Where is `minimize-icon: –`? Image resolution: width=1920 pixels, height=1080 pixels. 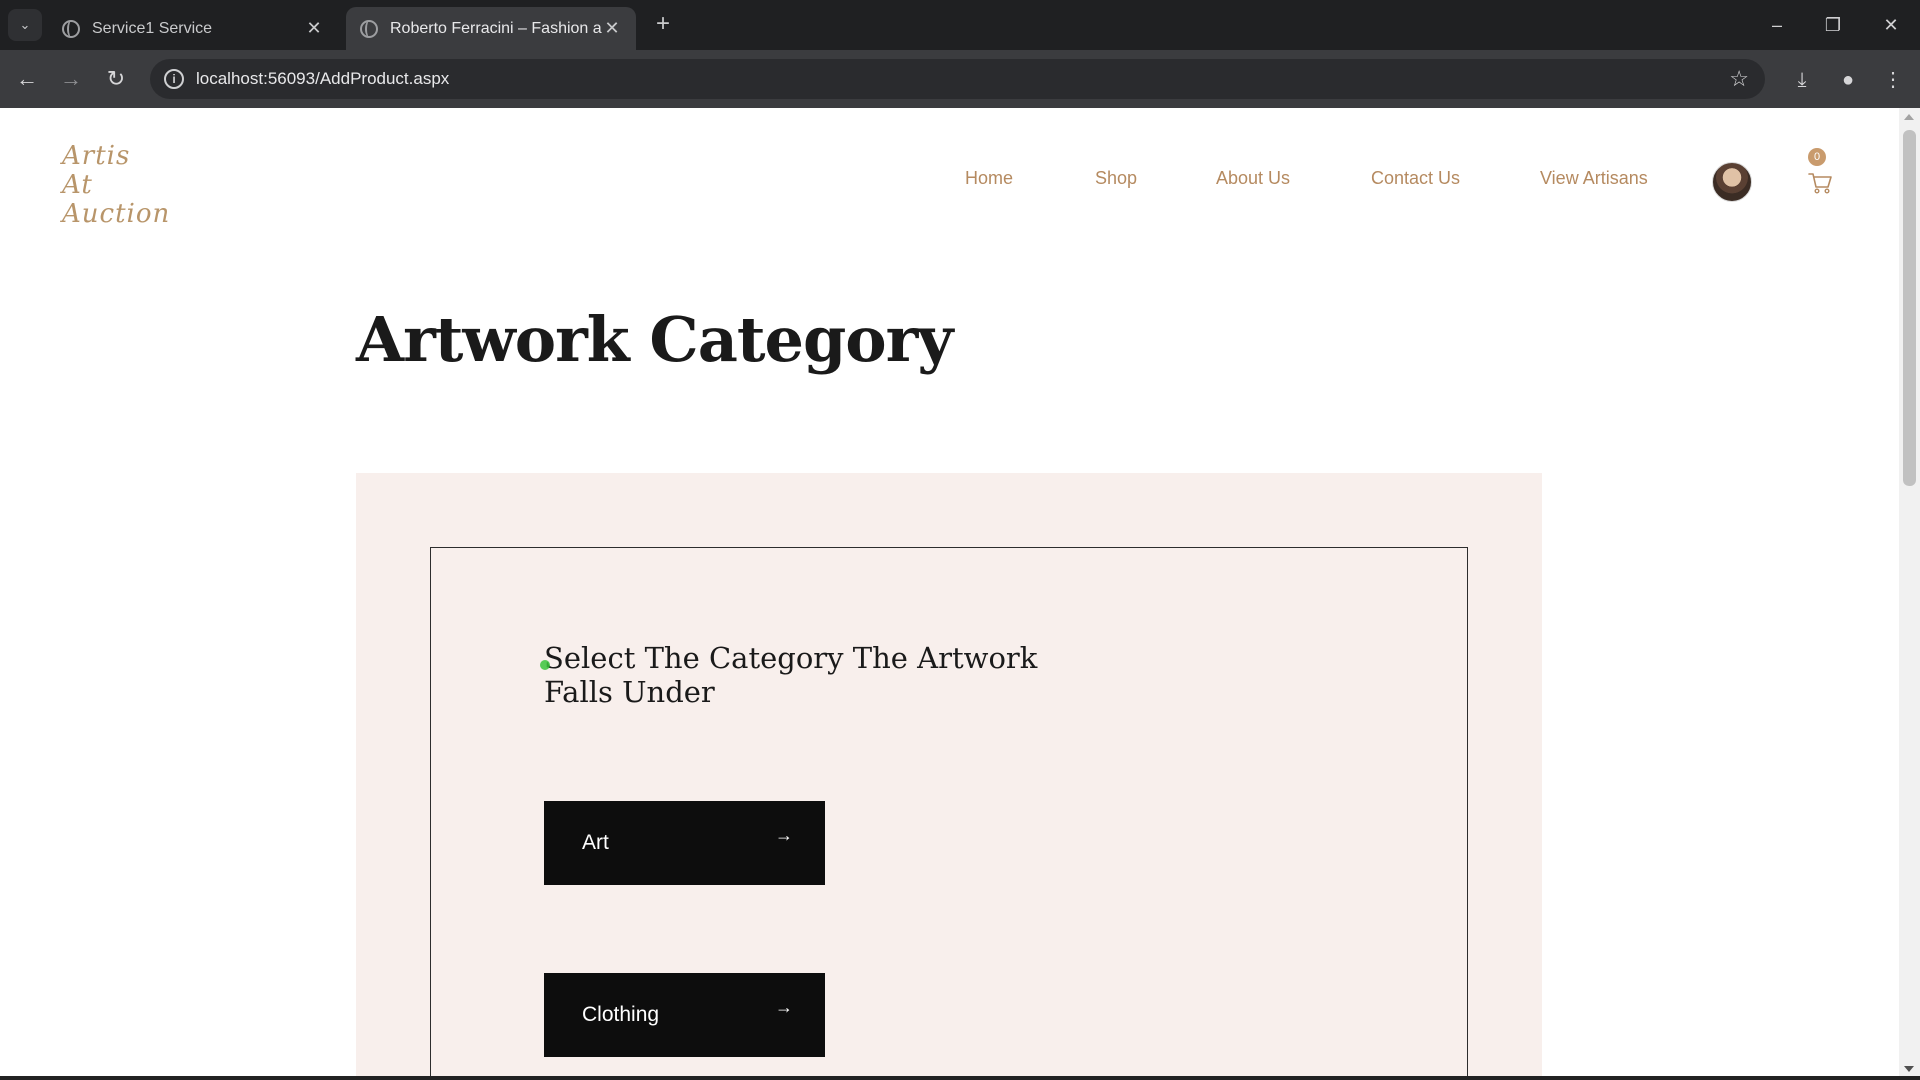
minimize-icon: – is located at coordinates (1777, 25).